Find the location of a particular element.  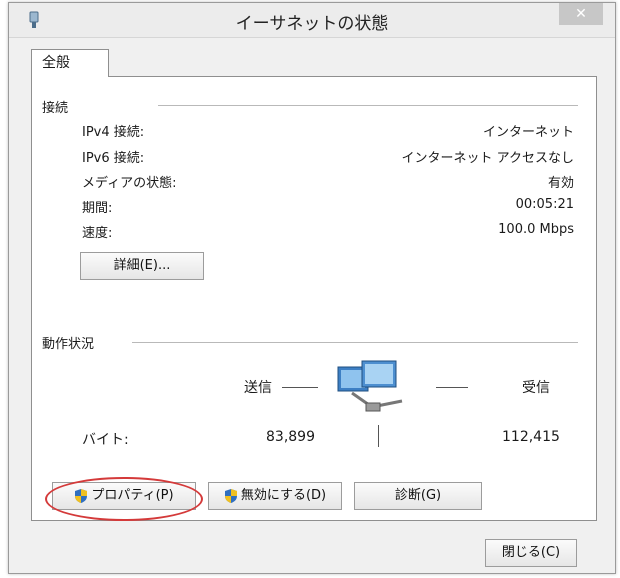

properties-button: プロパティ(P) is located at coordinates (124, 496).